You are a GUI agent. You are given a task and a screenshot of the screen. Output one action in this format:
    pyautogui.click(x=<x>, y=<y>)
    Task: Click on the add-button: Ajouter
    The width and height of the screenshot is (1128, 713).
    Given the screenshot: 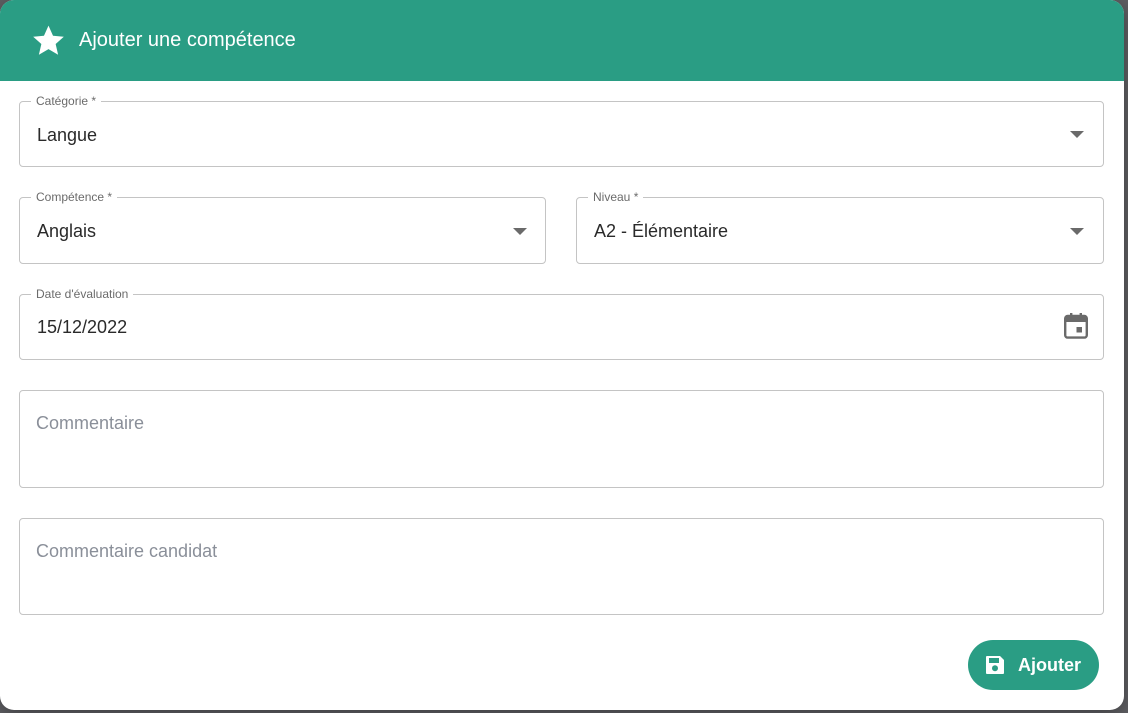 What is the action you would take?
    pyautogui.click(x=1033, y=665)
    